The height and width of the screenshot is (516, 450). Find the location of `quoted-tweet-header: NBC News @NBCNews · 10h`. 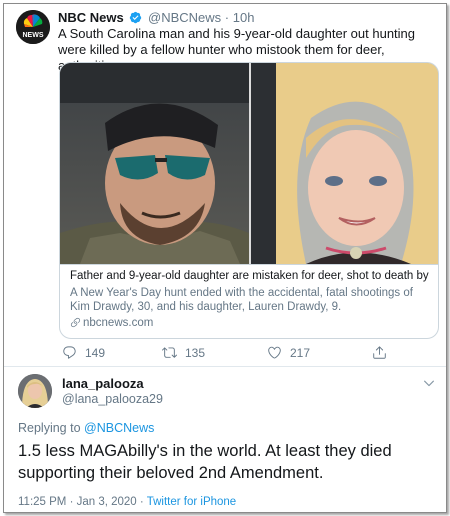

quoted-tweet-header: NBC News @NBCNews · 10h is located at coordinates (156, 17).